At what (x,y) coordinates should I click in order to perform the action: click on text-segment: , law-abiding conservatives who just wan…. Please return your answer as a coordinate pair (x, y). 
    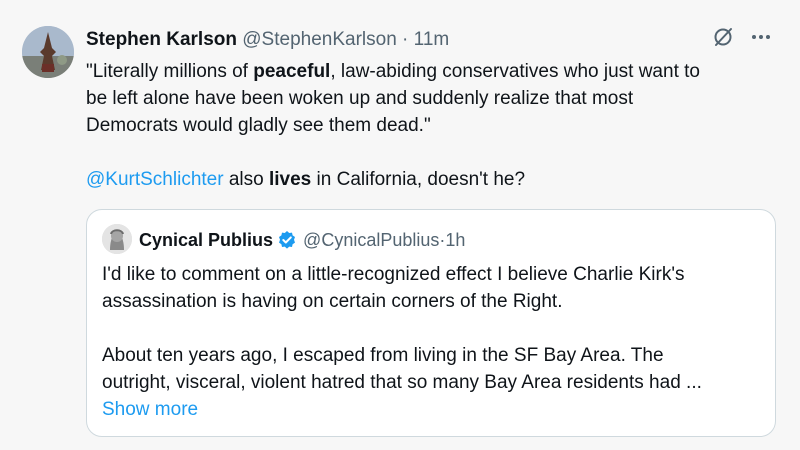
    Looking at the image, I should click on (515, 71).